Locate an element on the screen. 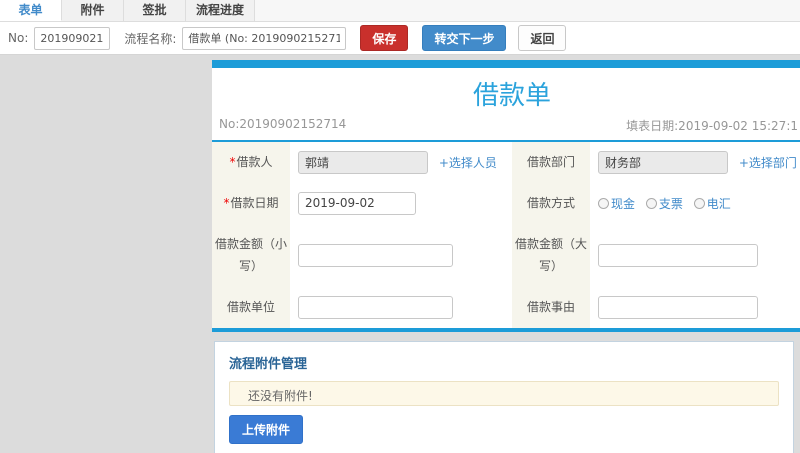  amount-upper-input is located at coordinates (678, 255).